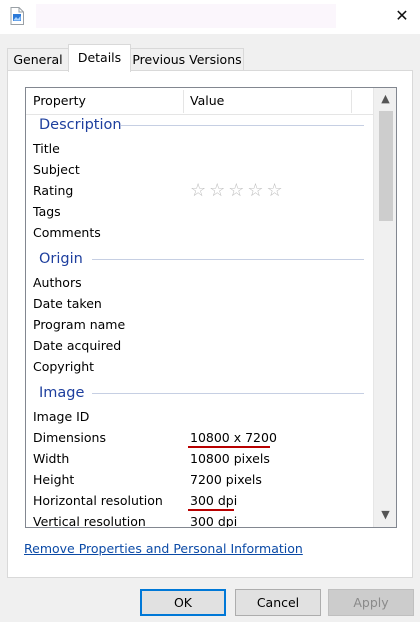 The width and height of the screenshot is (420, 622). What do you see at coordinates (385, 515) in the screenshot?
I see `scroll-down-icon: ▼` at bounding box center [385, 515].